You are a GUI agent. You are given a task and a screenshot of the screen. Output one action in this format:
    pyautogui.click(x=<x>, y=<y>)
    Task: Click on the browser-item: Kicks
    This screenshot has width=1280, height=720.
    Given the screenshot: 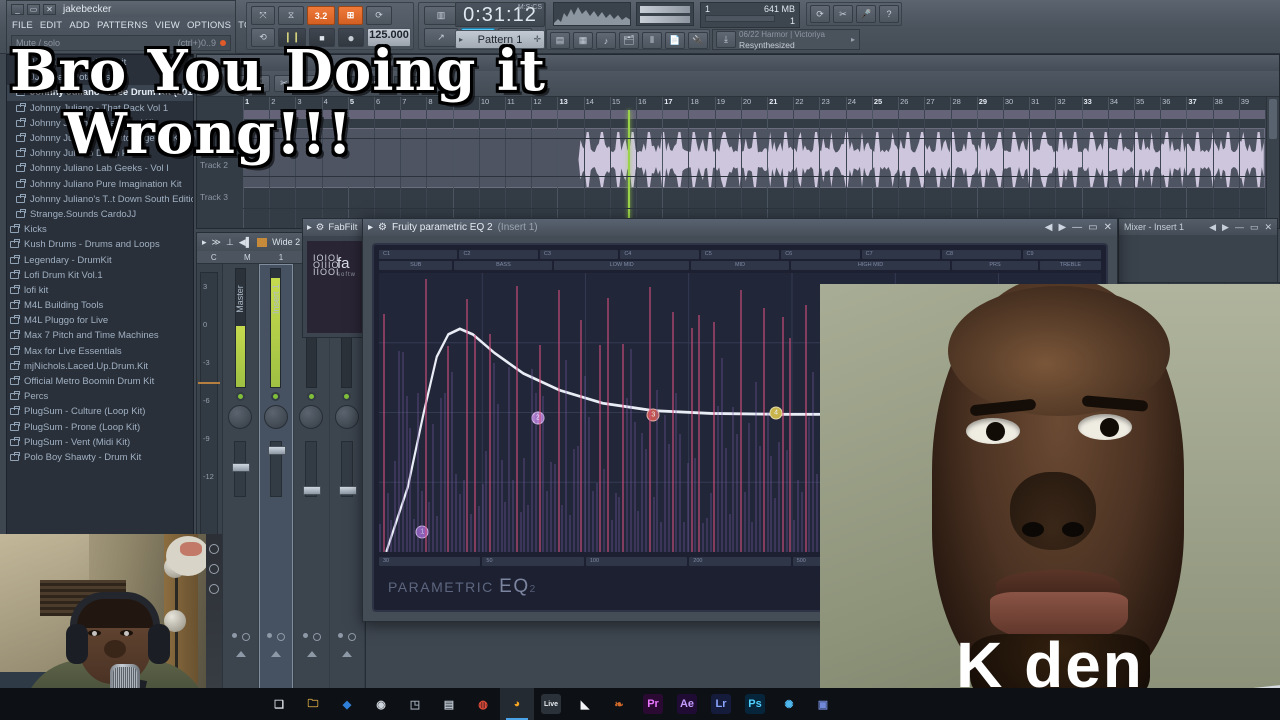 What is the action you would take?
    pyautogui.click(x=100, y=229)
    